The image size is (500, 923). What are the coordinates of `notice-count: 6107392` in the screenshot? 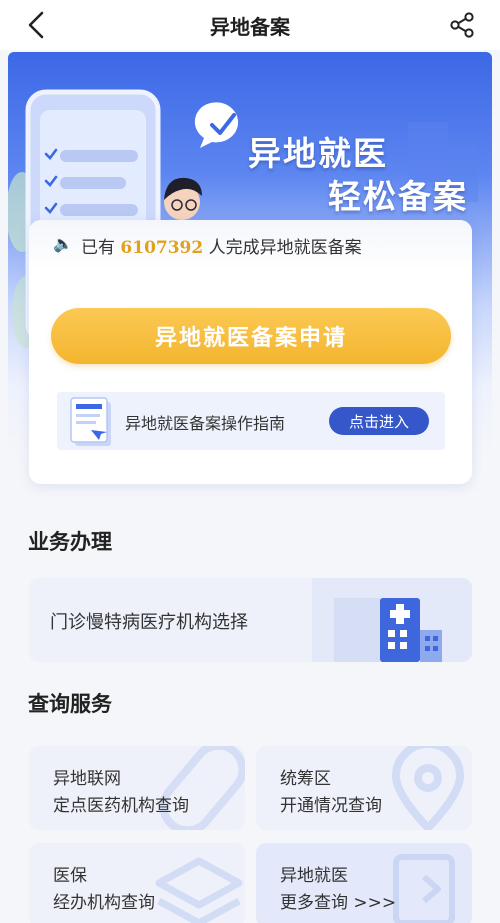 It's located at (162, 248).